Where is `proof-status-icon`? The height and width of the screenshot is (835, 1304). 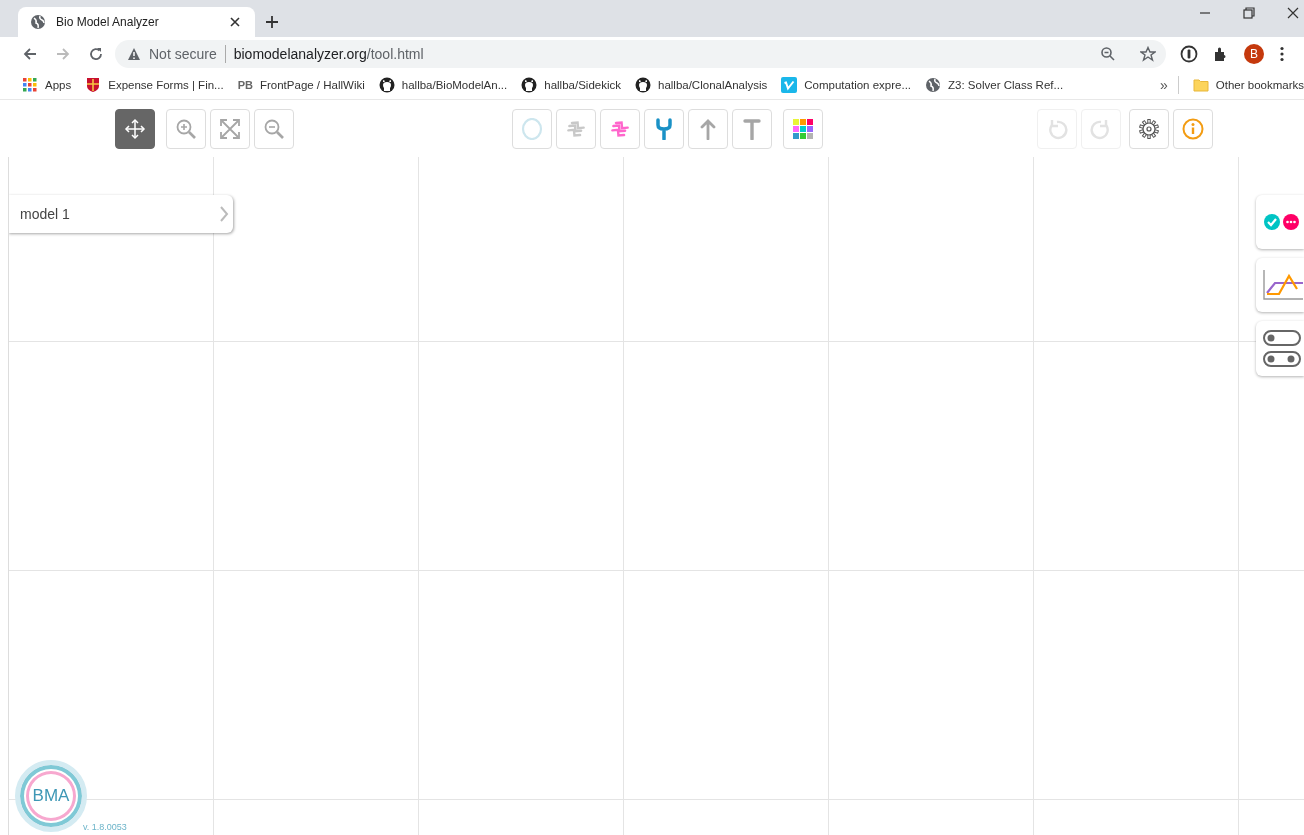
proof-status-icon is located at coordinates (1281, 222).